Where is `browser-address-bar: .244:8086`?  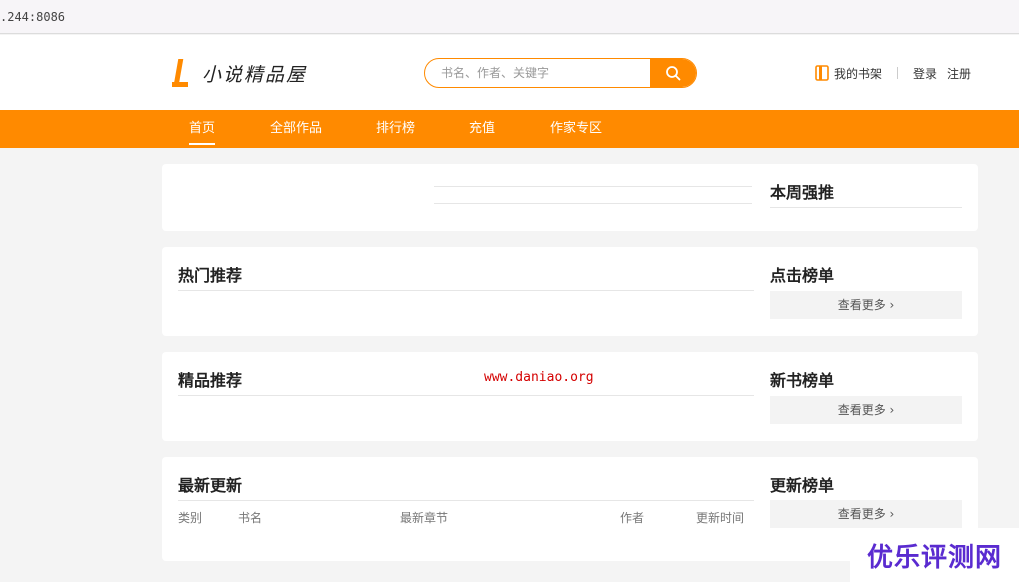
browser-address-bar: .244:8086 is located at coordinates (509, 17).